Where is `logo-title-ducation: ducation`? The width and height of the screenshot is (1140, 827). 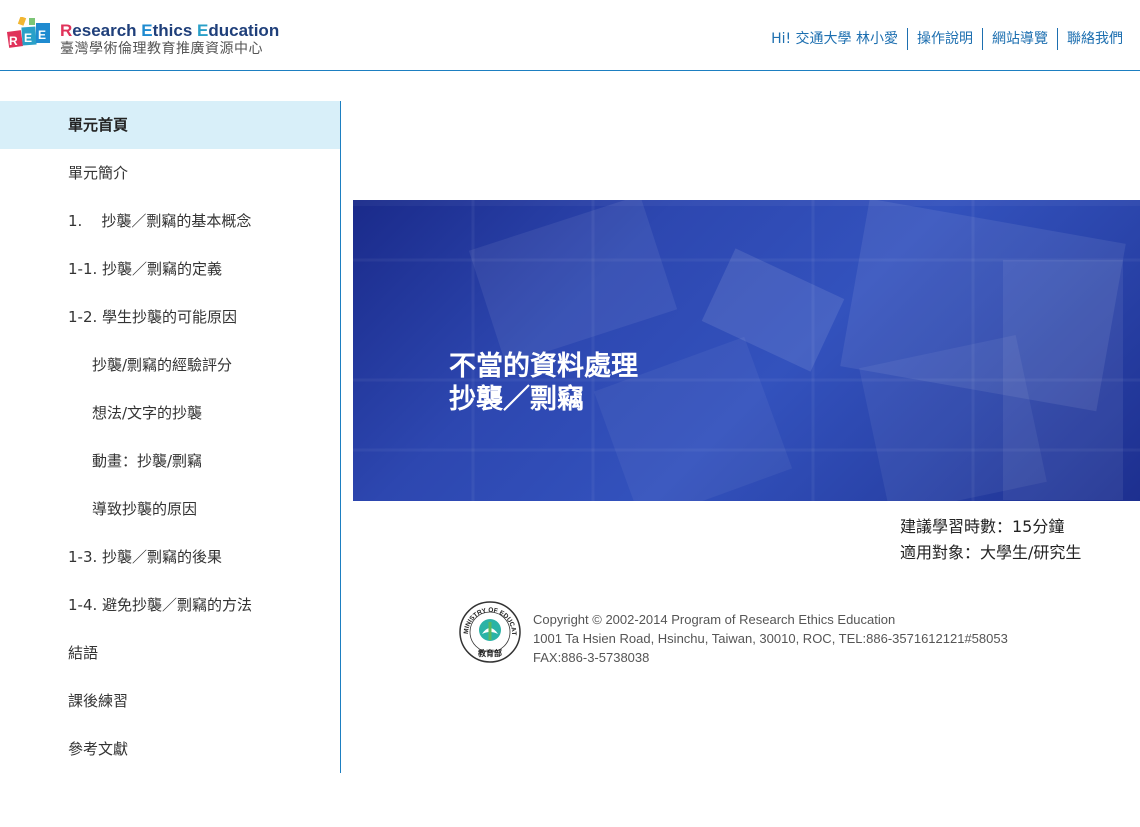
logo-title-ducation: ducation is located at coordinates (244, 30).